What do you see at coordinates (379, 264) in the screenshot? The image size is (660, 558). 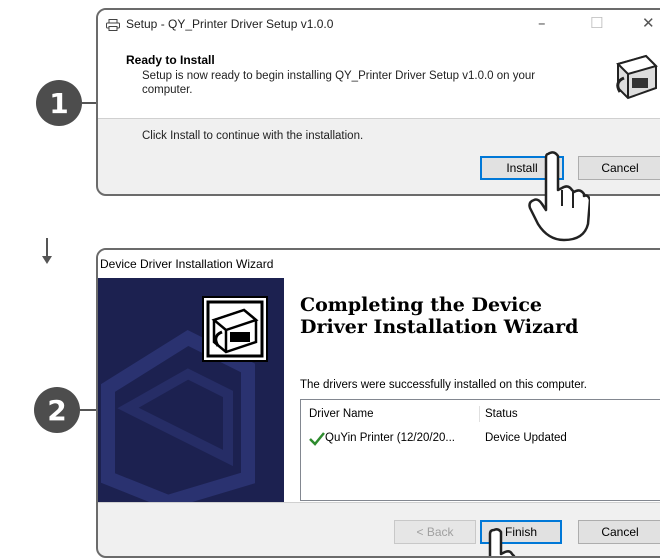 I see `wizard-titlebar: Device Driver Installation Wizard` at bounding box center [379, 264].